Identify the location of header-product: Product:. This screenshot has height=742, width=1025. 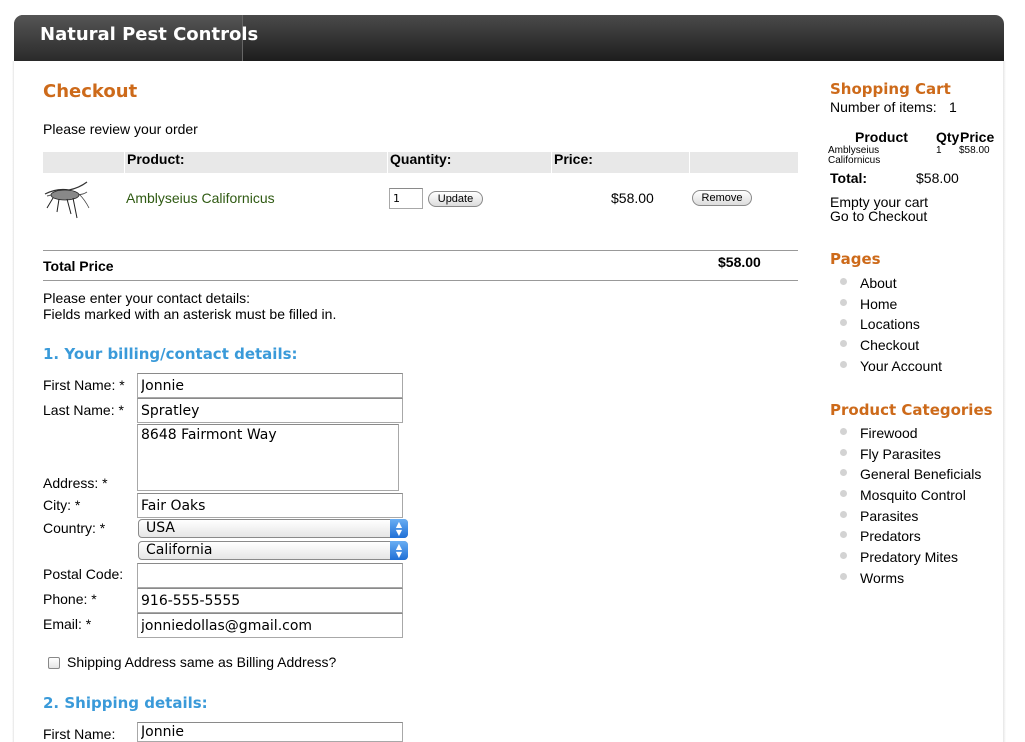
(256, 162).